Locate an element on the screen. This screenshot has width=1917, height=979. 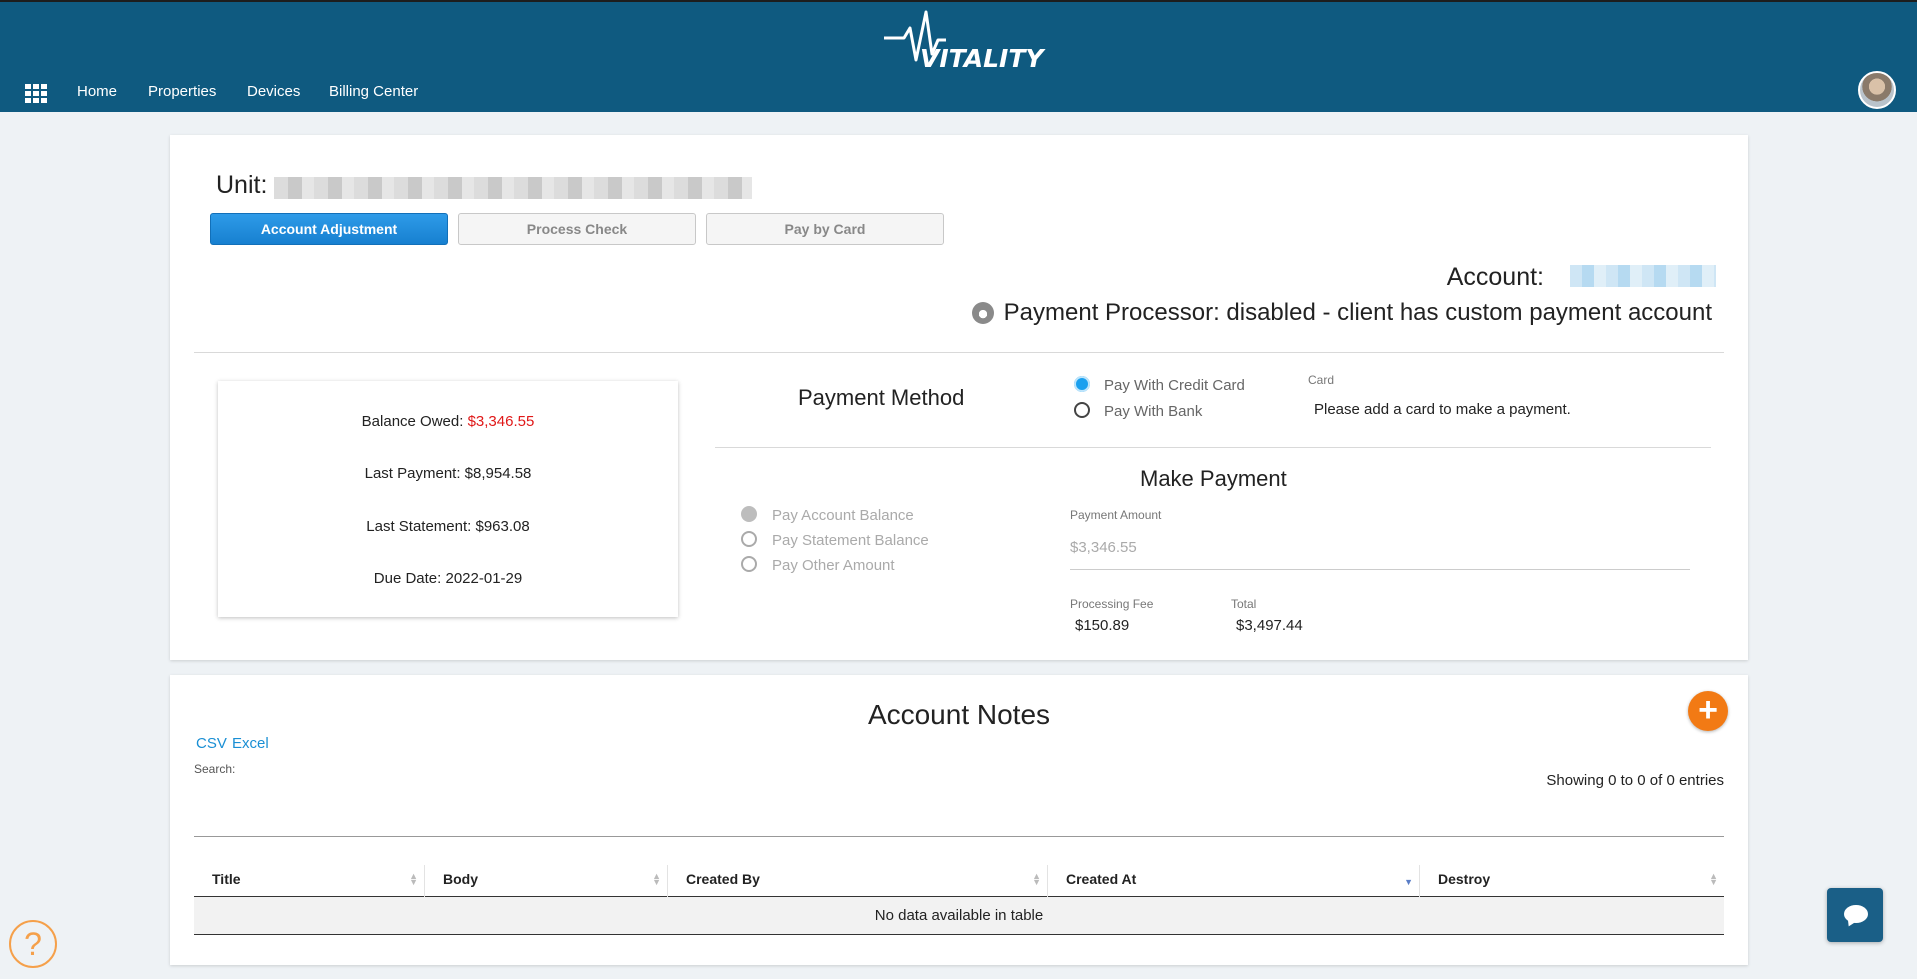
radio-credit-card-label: Pay With Credit Card is located at coordinates (1174, 385).